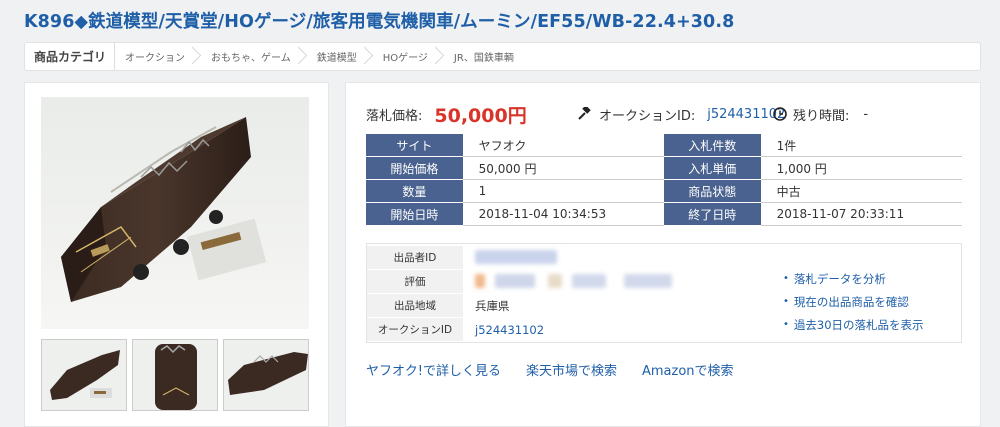  What do you see at coordinates (861, 168) in the screenshot?
I see `bid-unit-value: 1,000 円` at bounding box center [861, 168].